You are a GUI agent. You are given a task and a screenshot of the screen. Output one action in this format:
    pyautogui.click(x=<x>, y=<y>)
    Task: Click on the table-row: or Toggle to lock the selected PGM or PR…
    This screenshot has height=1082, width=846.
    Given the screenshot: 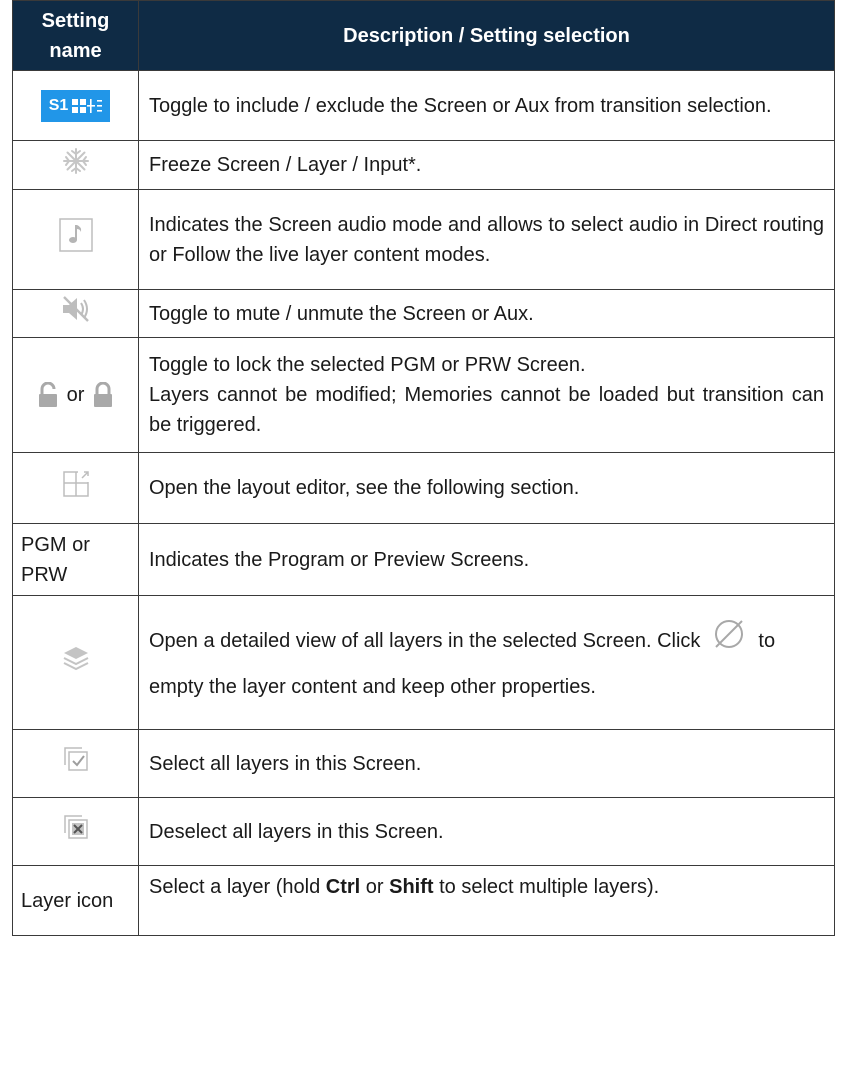 What is the action you would take?
    pyautogui.click(x=423, y=395)
    